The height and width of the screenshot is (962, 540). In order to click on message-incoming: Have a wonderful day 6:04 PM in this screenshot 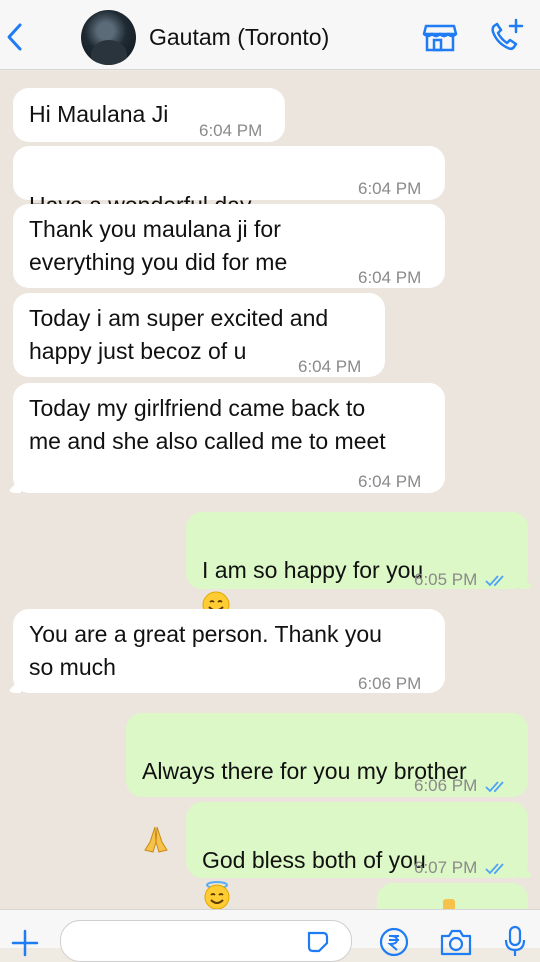, I will do `click(229, 200)`.